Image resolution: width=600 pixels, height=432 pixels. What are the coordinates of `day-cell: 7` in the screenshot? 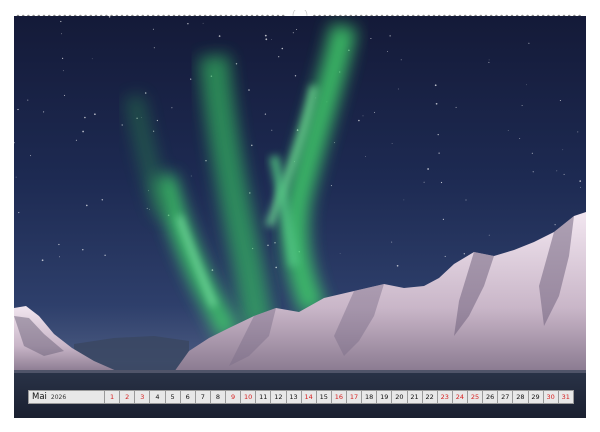 It's located at (203, 397).